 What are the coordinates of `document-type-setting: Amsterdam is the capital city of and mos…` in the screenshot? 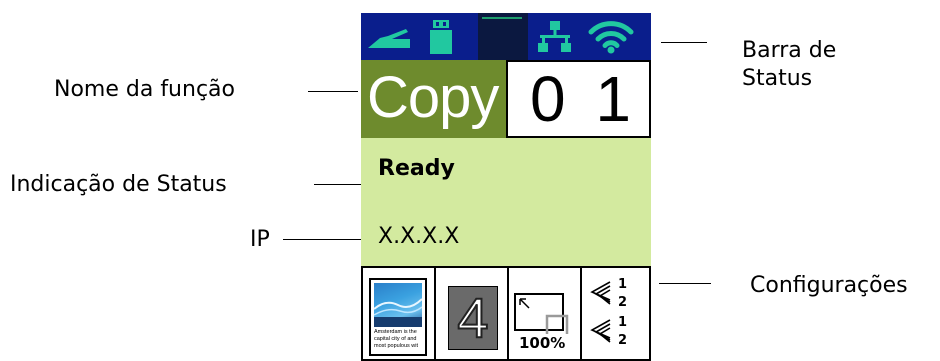 It's located at (399, 313).